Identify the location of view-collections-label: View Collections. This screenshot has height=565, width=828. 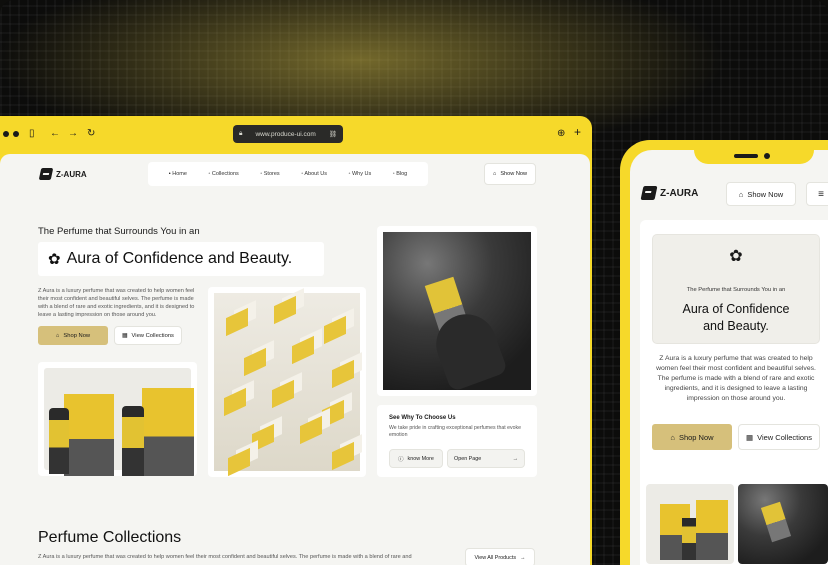
(152, 335).